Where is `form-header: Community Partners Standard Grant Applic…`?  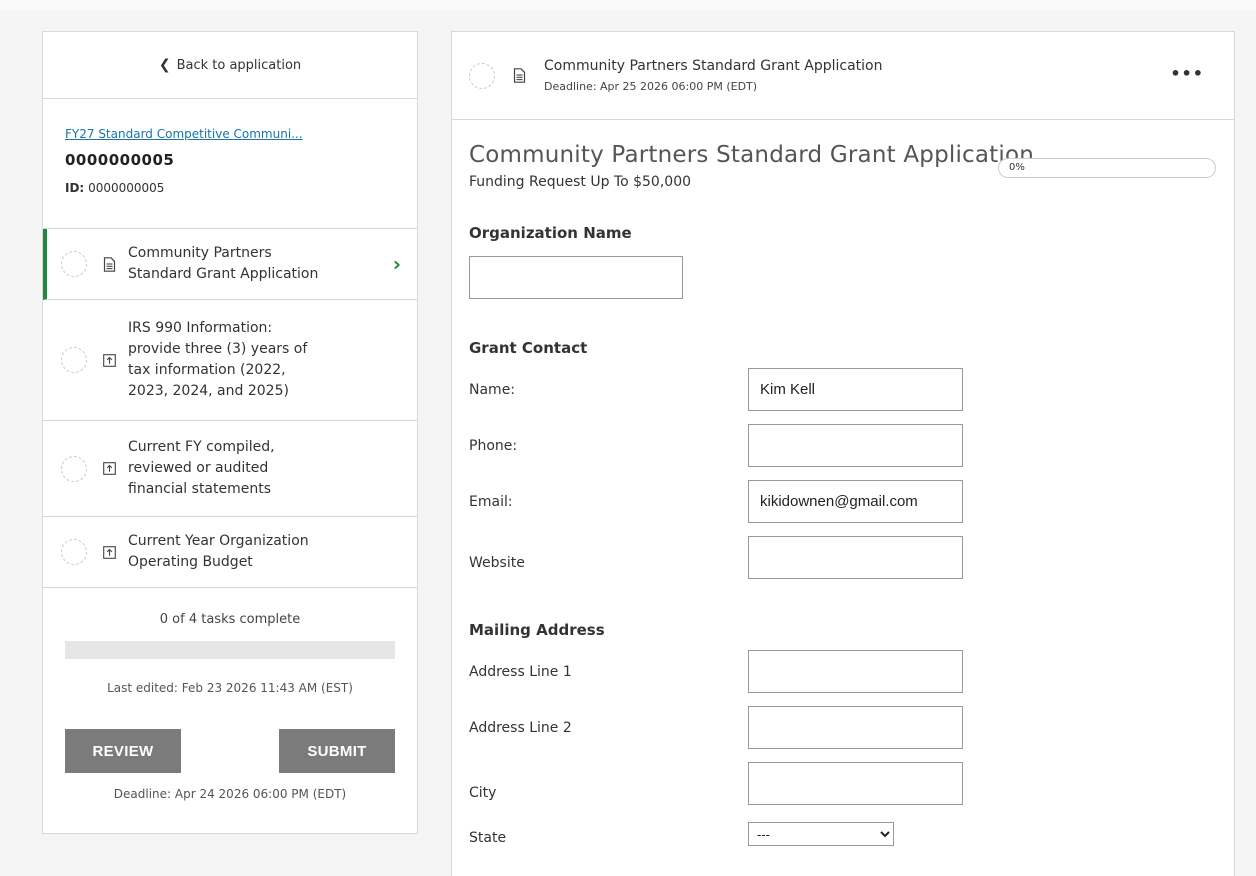 form-header: Community Partners Standard Grant Applic… is located at coordinates (843, 76).